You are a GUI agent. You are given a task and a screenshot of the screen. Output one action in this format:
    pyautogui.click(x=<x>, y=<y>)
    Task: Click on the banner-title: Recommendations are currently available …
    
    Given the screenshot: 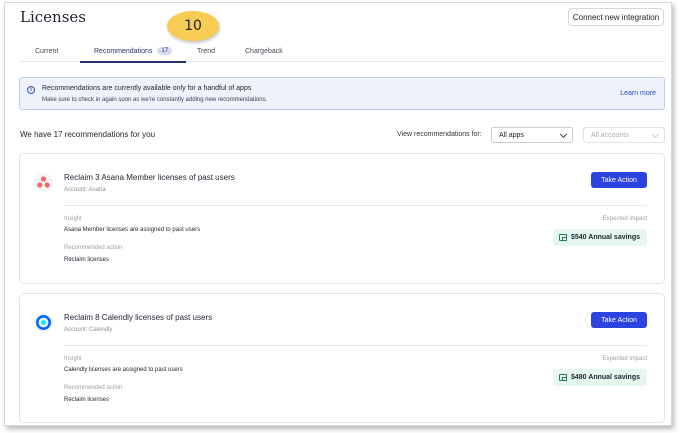 What is the action you would take?
    pyautogui.click(x=147, y=88)
    